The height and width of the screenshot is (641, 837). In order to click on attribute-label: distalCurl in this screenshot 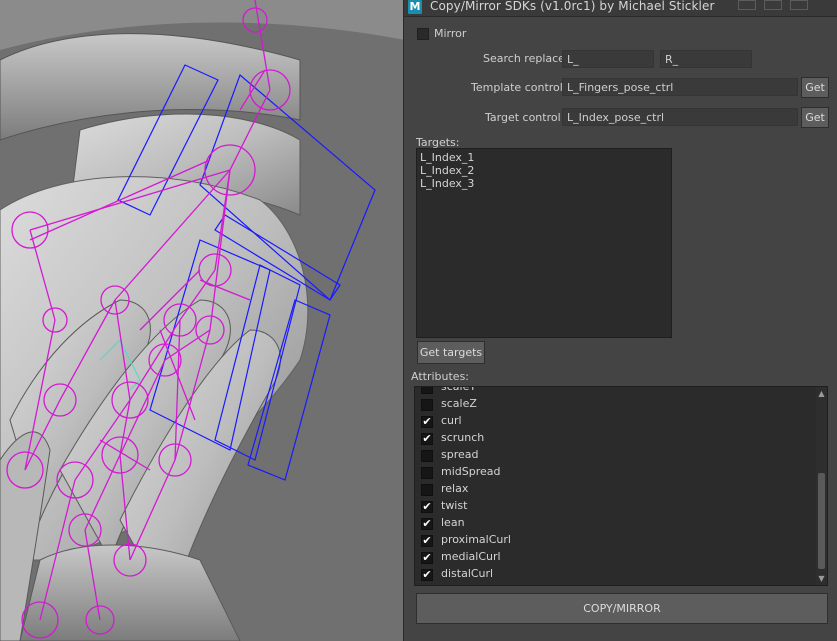, I will do `click(467, 573)`.